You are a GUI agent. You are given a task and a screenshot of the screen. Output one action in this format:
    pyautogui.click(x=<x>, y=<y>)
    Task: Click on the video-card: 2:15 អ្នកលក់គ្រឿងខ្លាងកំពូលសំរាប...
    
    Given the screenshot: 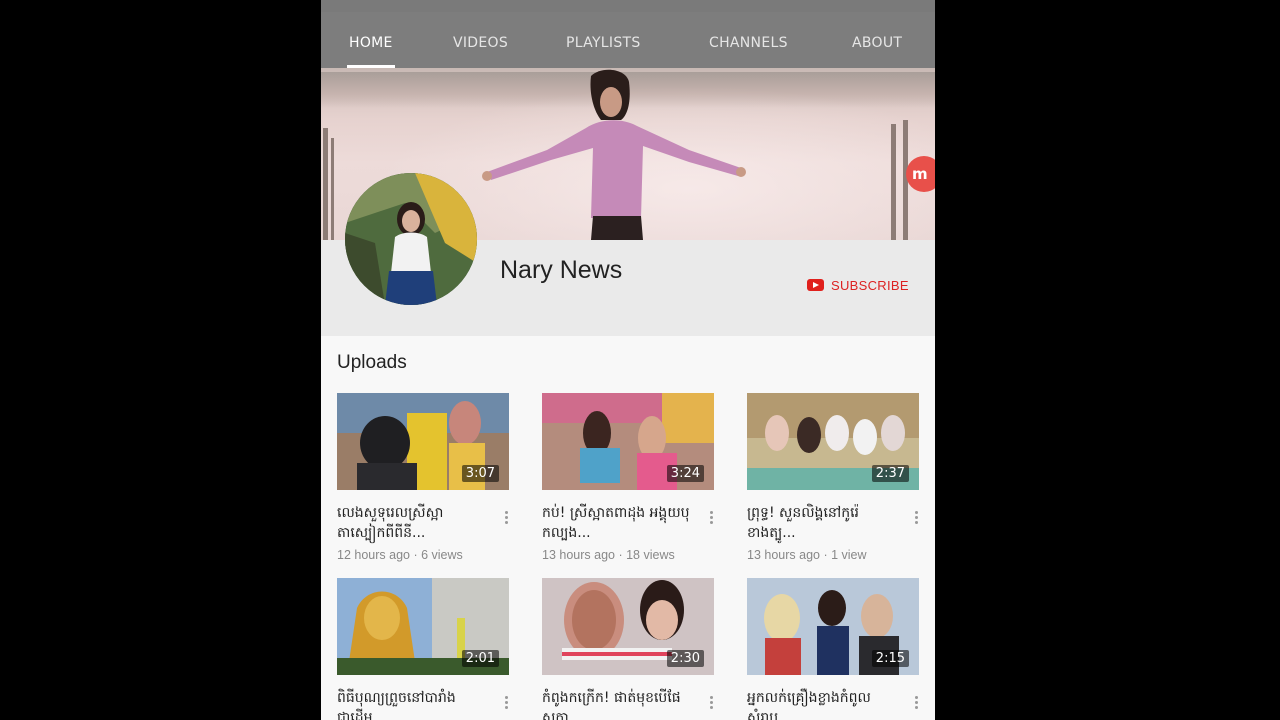 What is the action you would take?
    pyautogui.click(x=835, y=649)
    